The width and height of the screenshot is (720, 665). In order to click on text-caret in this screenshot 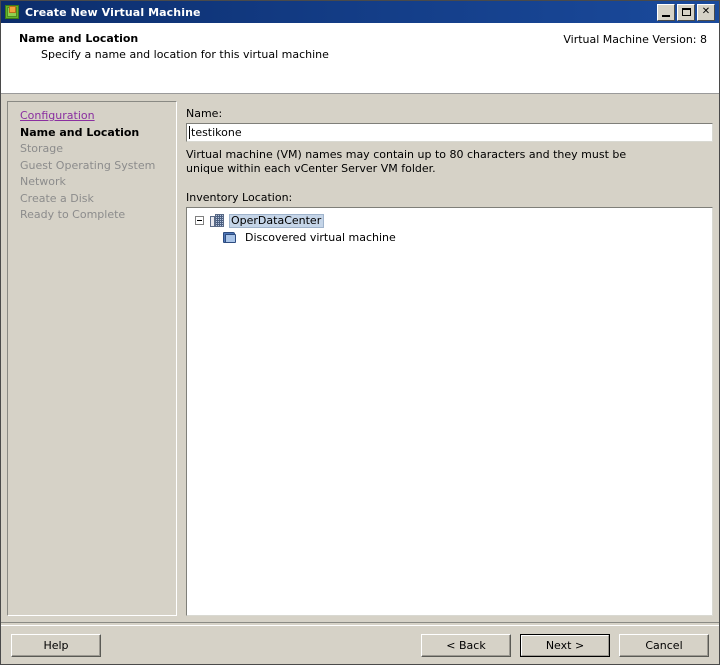, I will do `click(189, 132)`.